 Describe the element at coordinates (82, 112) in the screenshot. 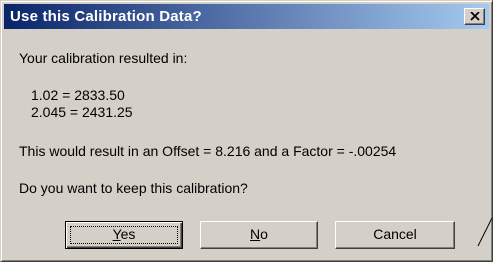

I see `calibration-line-2: 2.045 = 2431.25` at that location.